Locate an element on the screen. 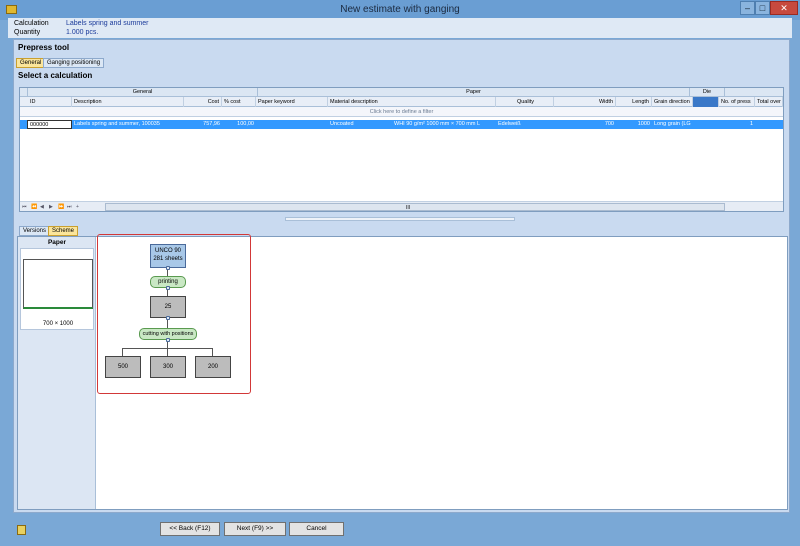 The width and height of the screenshot is (800, 546). nav-last-icon: ⏭ is located at coordinates (69, 207).